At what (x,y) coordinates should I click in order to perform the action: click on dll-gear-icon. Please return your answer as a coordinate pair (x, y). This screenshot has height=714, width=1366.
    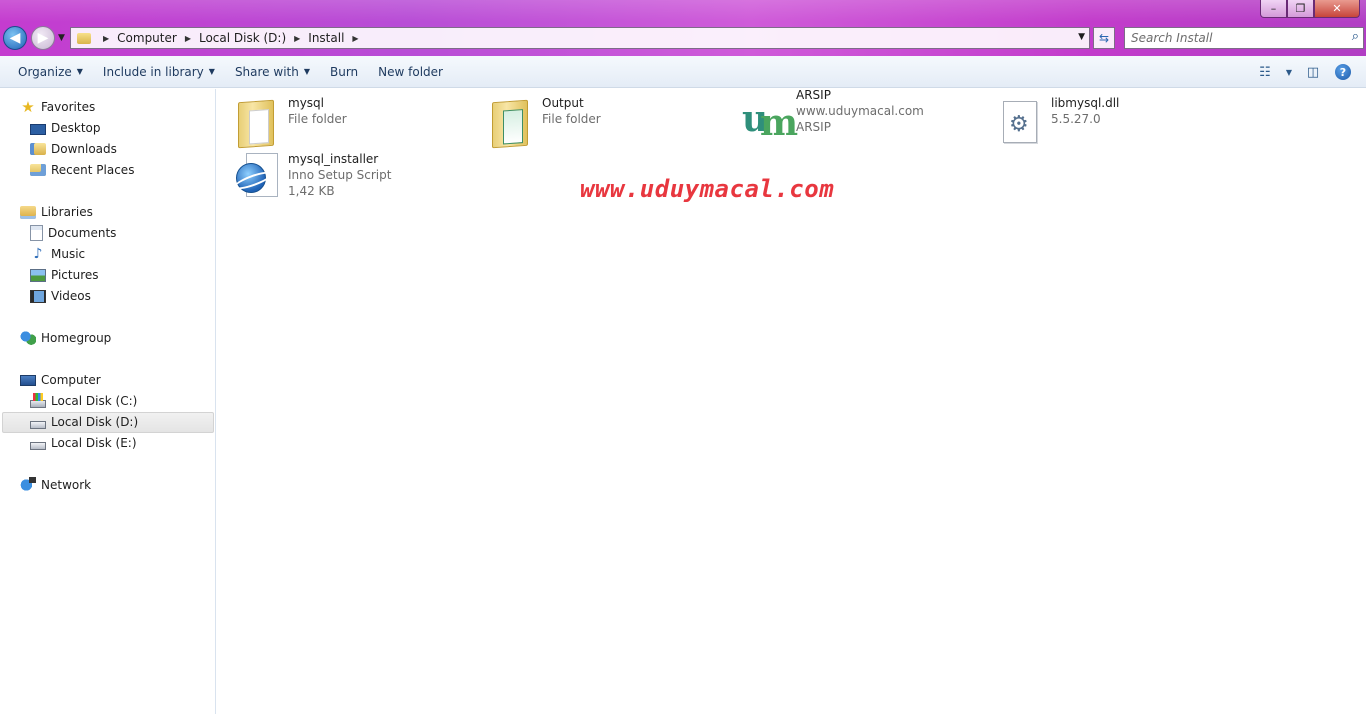
    Looking at the image, I should click on (1020, 122).